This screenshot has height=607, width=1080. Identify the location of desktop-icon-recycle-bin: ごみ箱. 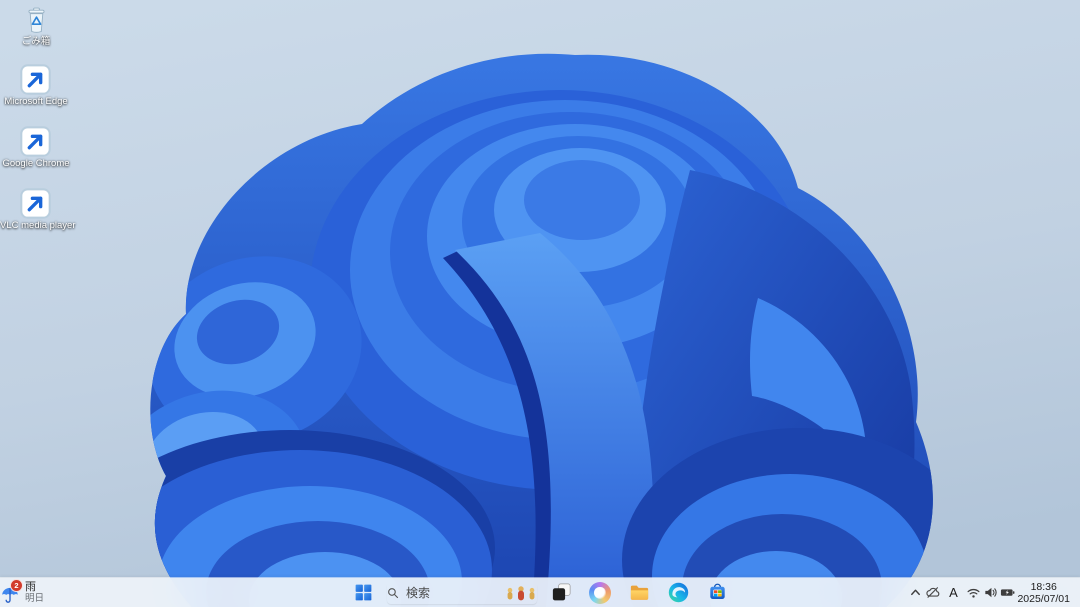
(36, 25).